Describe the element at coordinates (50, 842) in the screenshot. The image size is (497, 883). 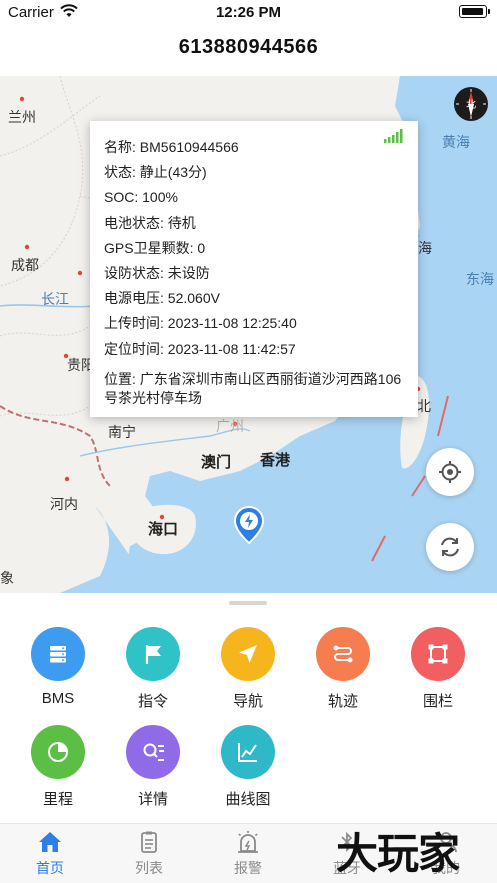
I see `home-icon` at that location.